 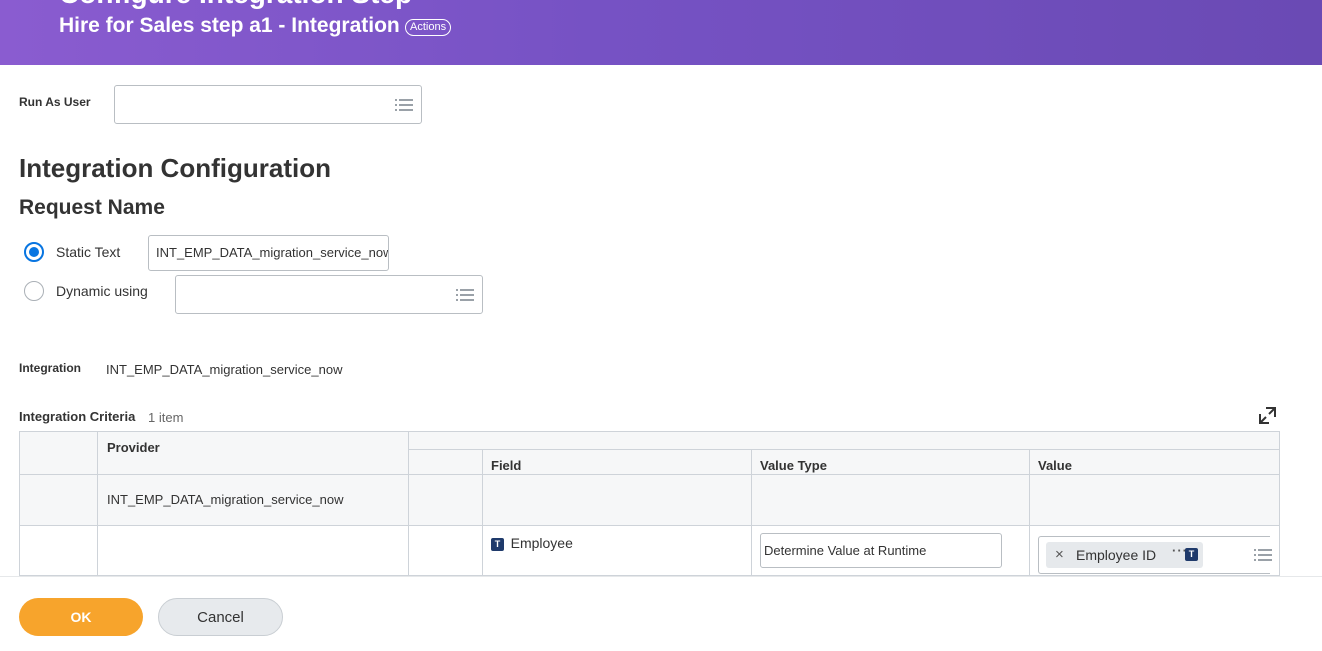 What do you see at coordinates (102, 291) in the screenshot?
I see `dynamic-using-label: Dynamic using` at bounding box center [102, 291].